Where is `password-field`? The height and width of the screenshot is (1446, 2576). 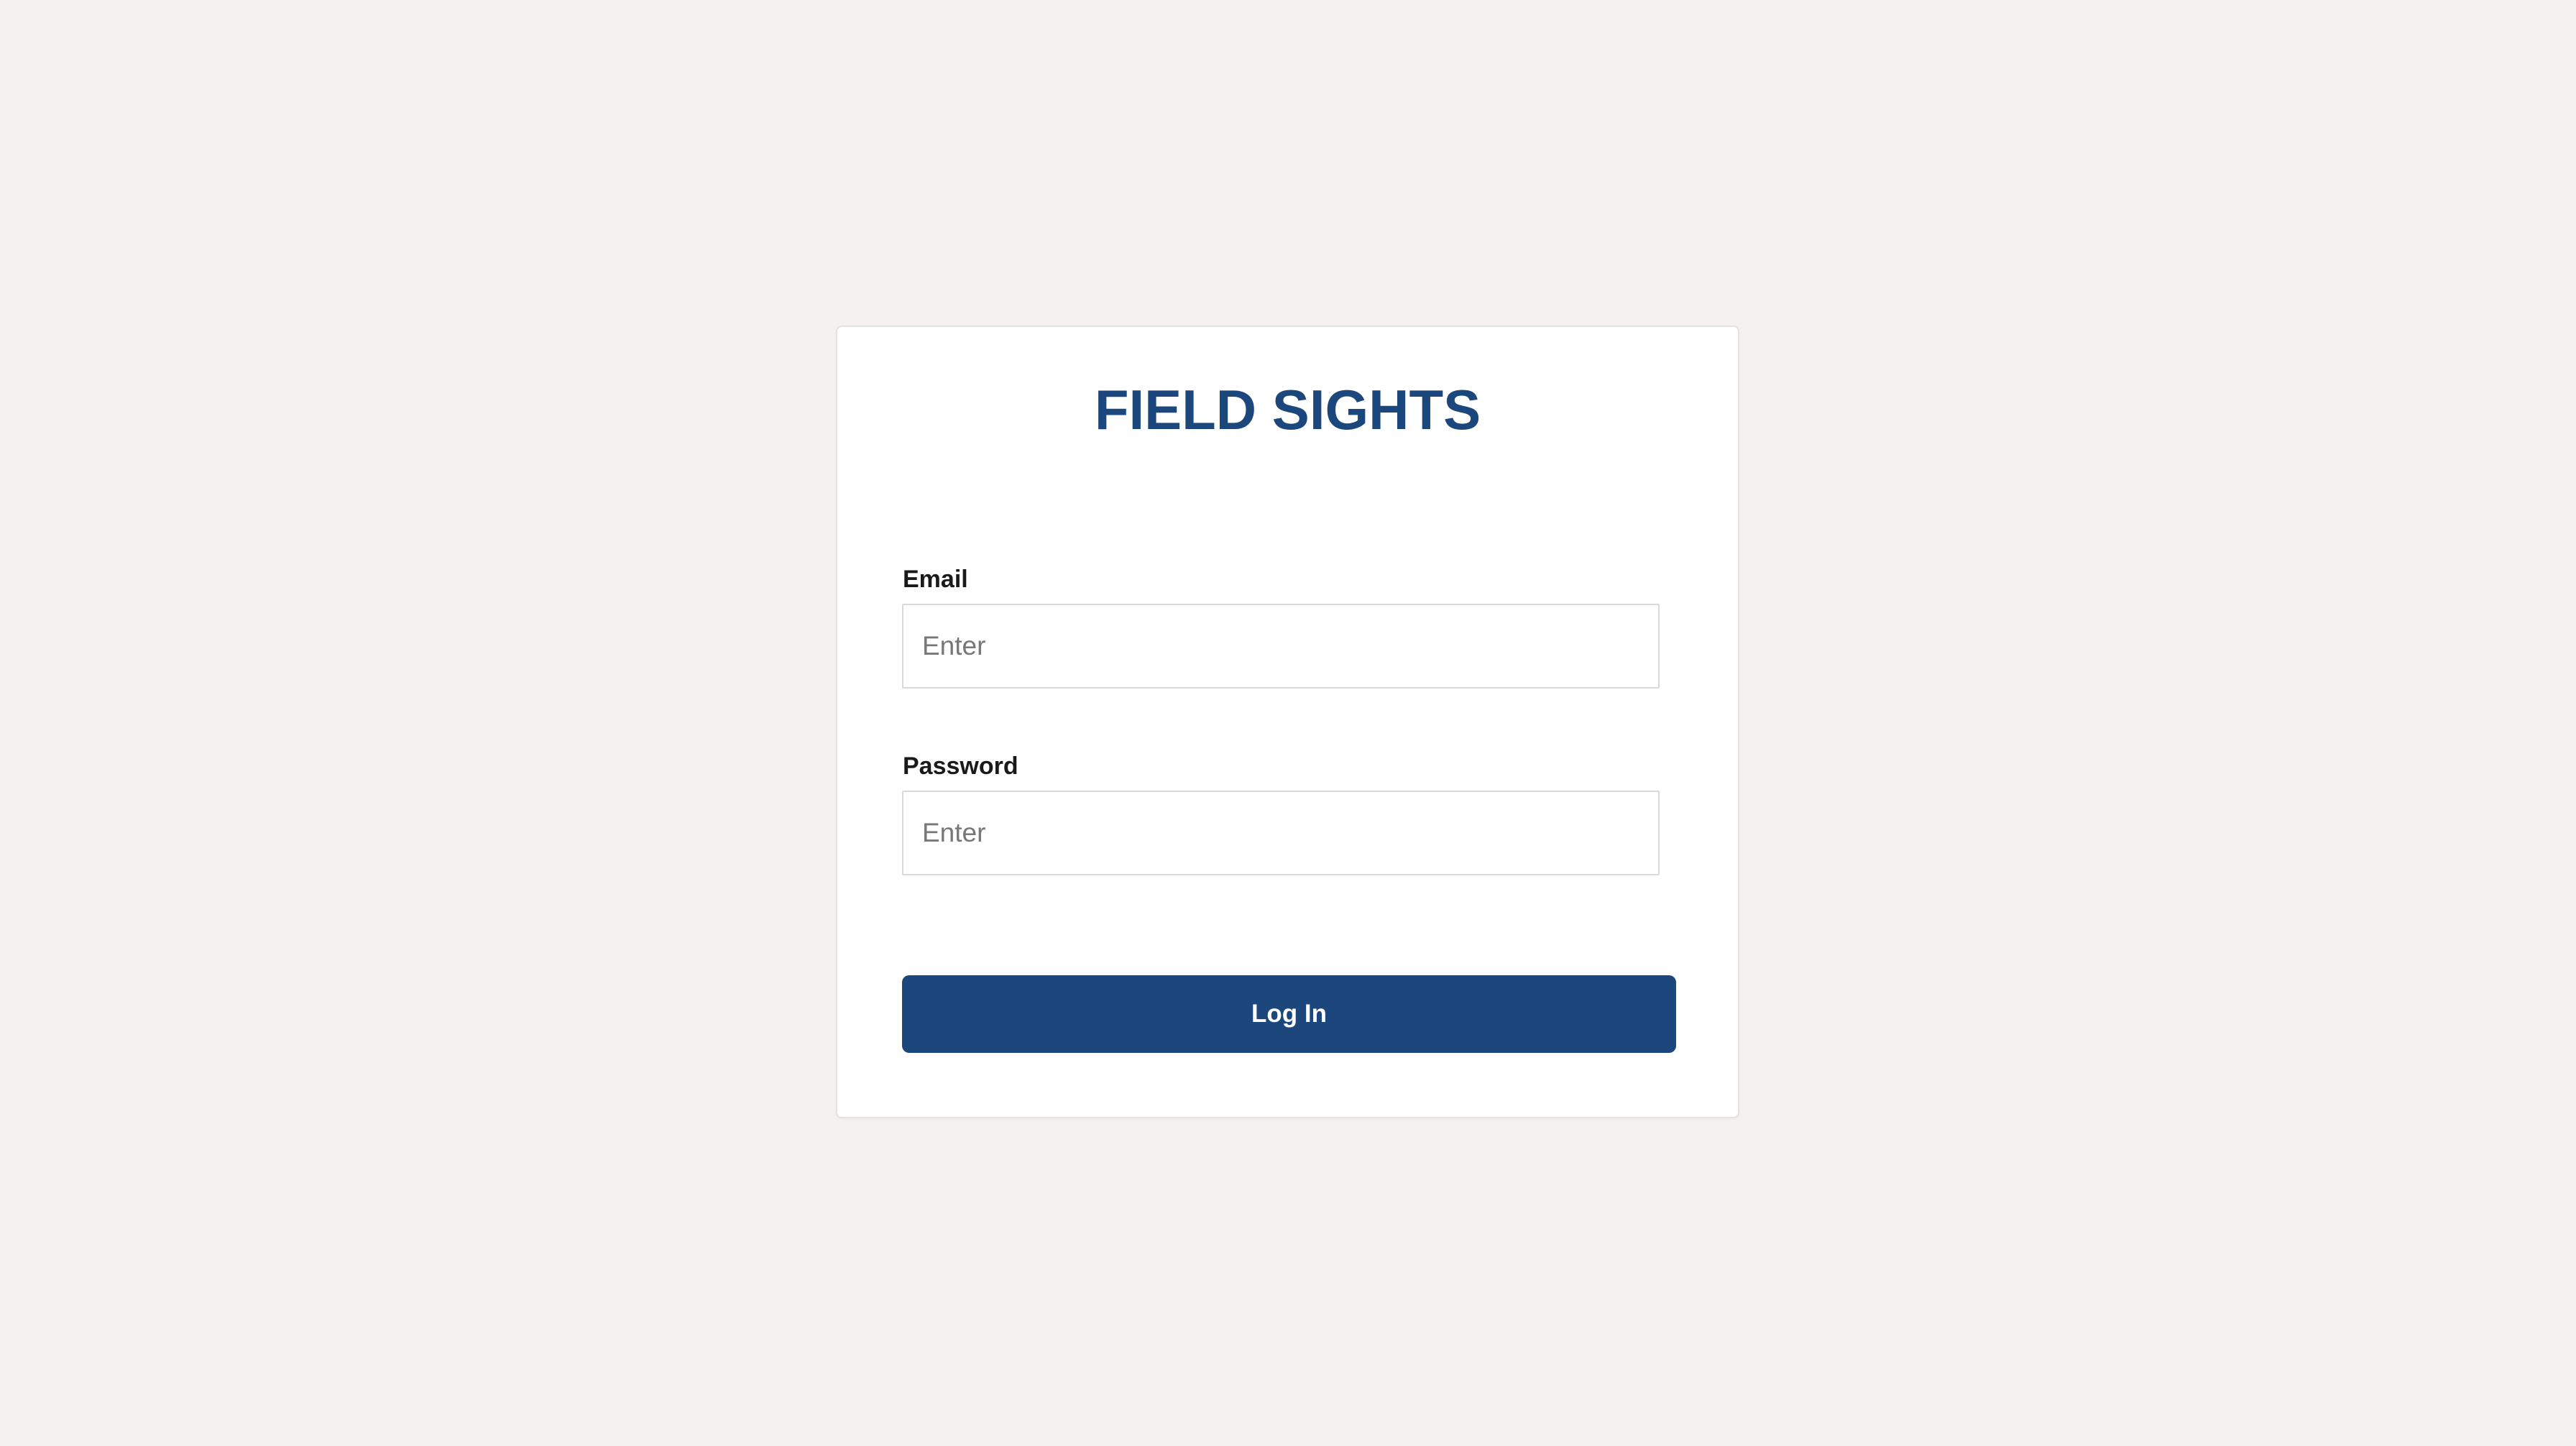
password-field is located at coordinates (1281, 833).